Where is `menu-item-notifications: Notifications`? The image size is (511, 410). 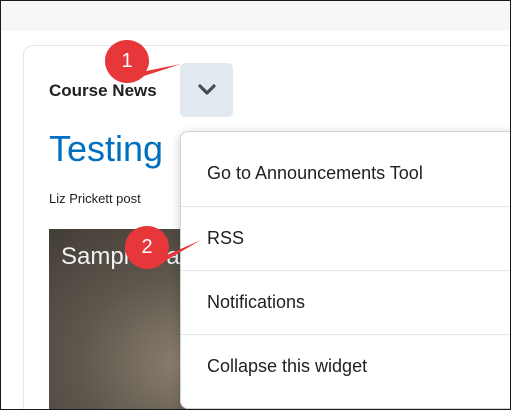
menu-item-notifications: Notifications is located at coordinates (345, 301).